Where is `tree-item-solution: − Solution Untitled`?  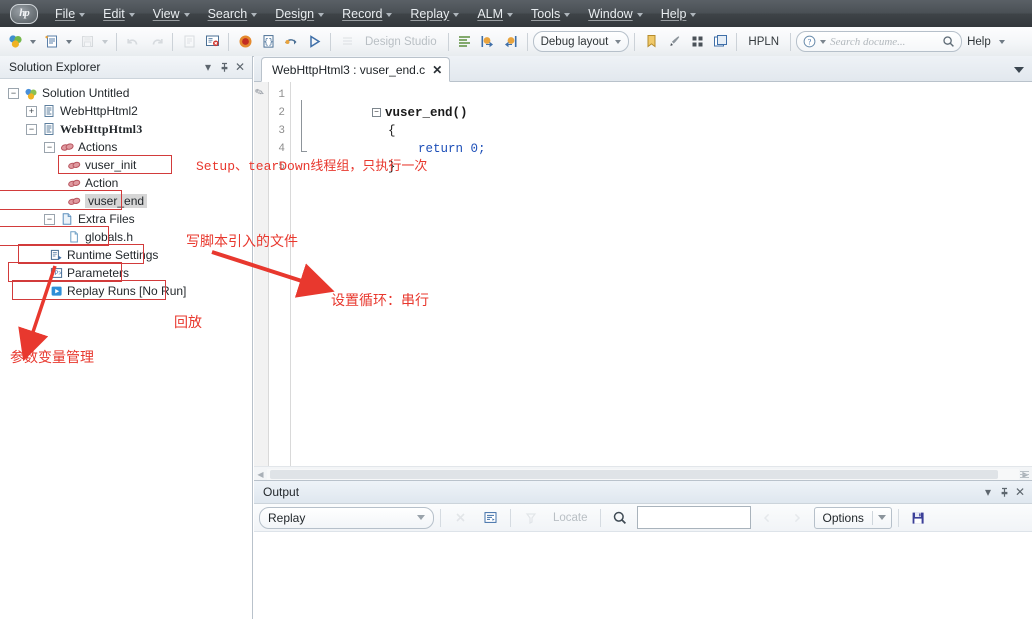 tree-item-solution: − Solution Untitled is located at coordinates (126, 93).